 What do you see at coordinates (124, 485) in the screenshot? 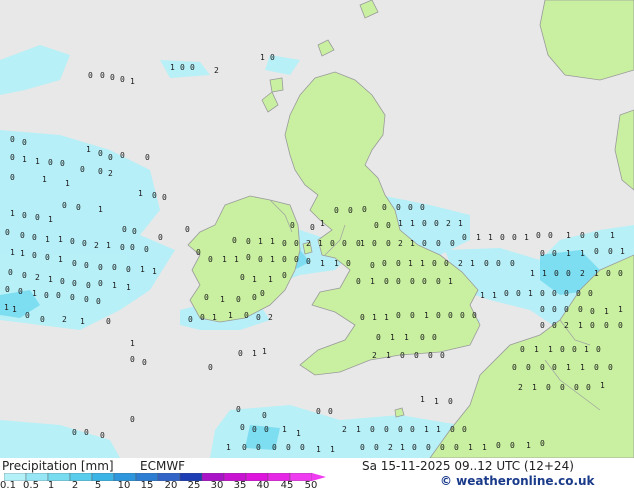
I see `legend-tick-label: 10` at bounding box center [124, 485].